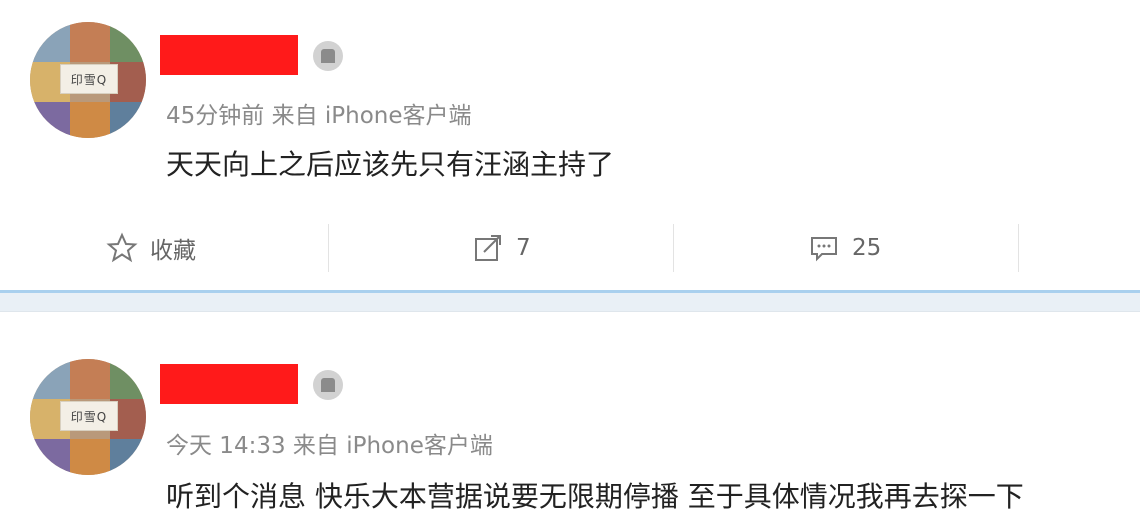  Describe the element at coordinates (122, 247) in the screenshot. I see `star-outline-icon` at that location.